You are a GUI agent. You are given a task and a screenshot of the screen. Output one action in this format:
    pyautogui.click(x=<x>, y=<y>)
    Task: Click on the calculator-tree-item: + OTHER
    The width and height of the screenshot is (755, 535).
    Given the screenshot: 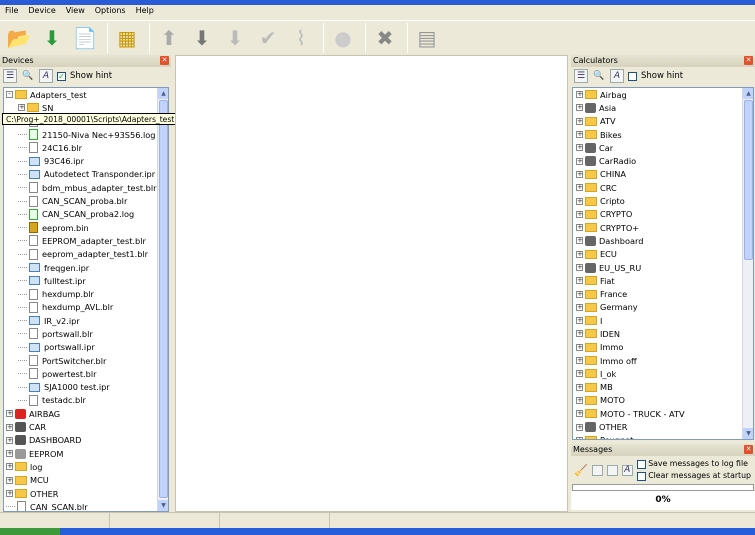 What is the action you would take?
    pyautogui.click(x=663, y=426)
    